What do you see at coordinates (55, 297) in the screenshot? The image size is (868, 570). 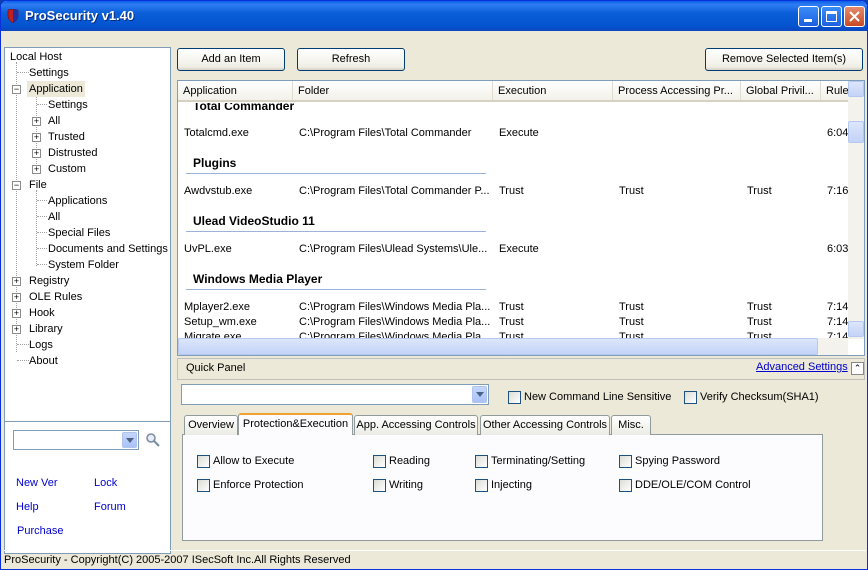 I see `tree-item-ole-rules: OLE Rules` at bounding box center [55, 297].